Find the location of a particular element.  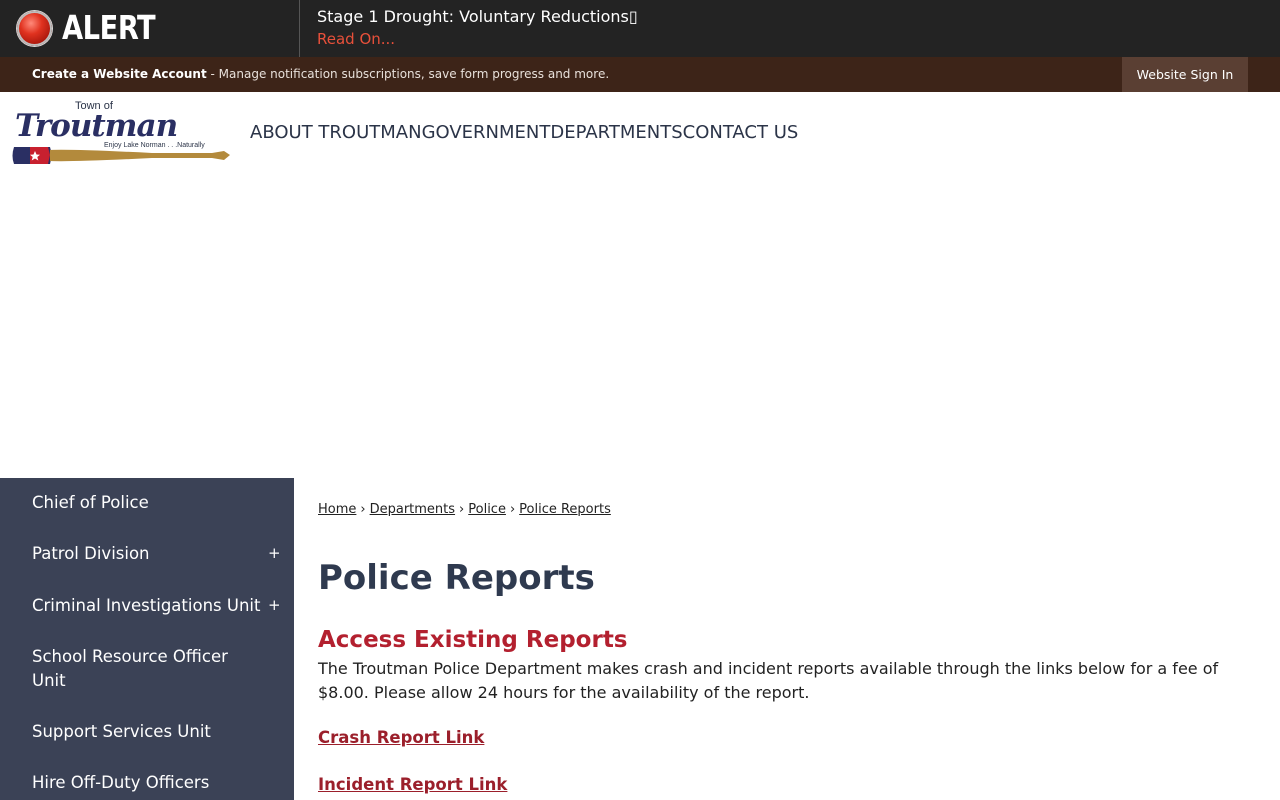

expand-patrol-division-icon: + is located at coordinates (274, 553).